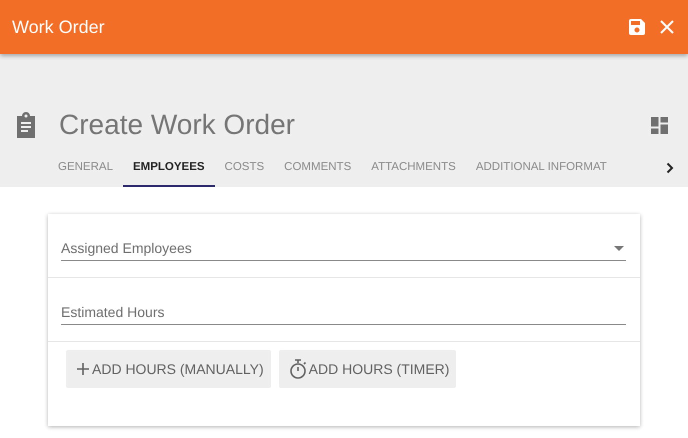 The height and width of the screenshot is (438, 688). What do you see at coordinates (619, 248) in the screenshot?
I see `dropdown-caret-icon` at bounding box center [619, 248].